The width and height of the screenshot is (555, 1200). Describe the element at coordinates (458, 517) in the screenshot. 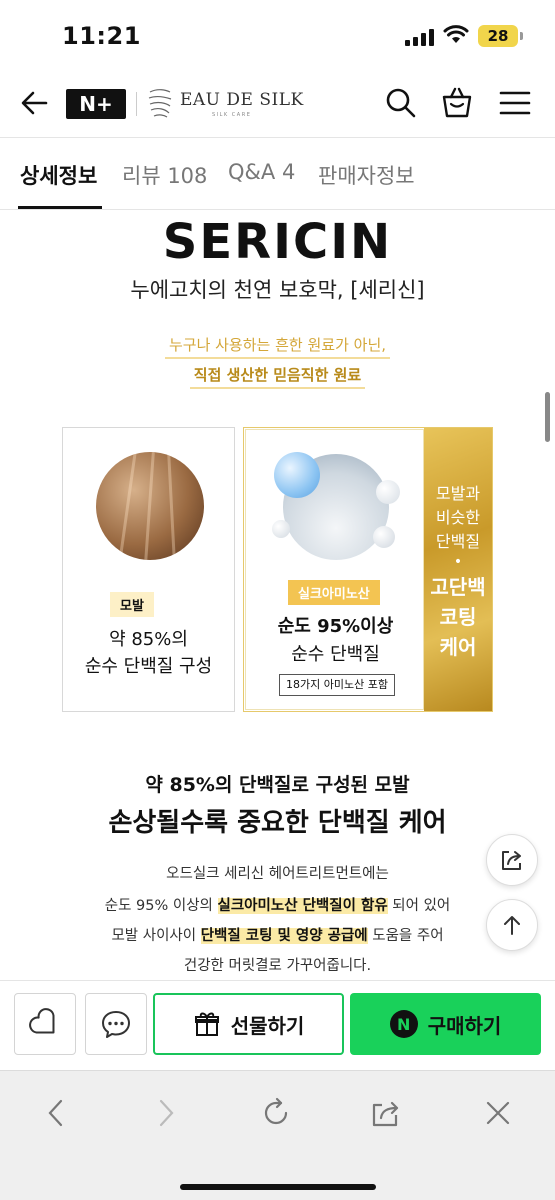

I see `gold-panel-text: 모발과 비슷한 단백질` at that location.